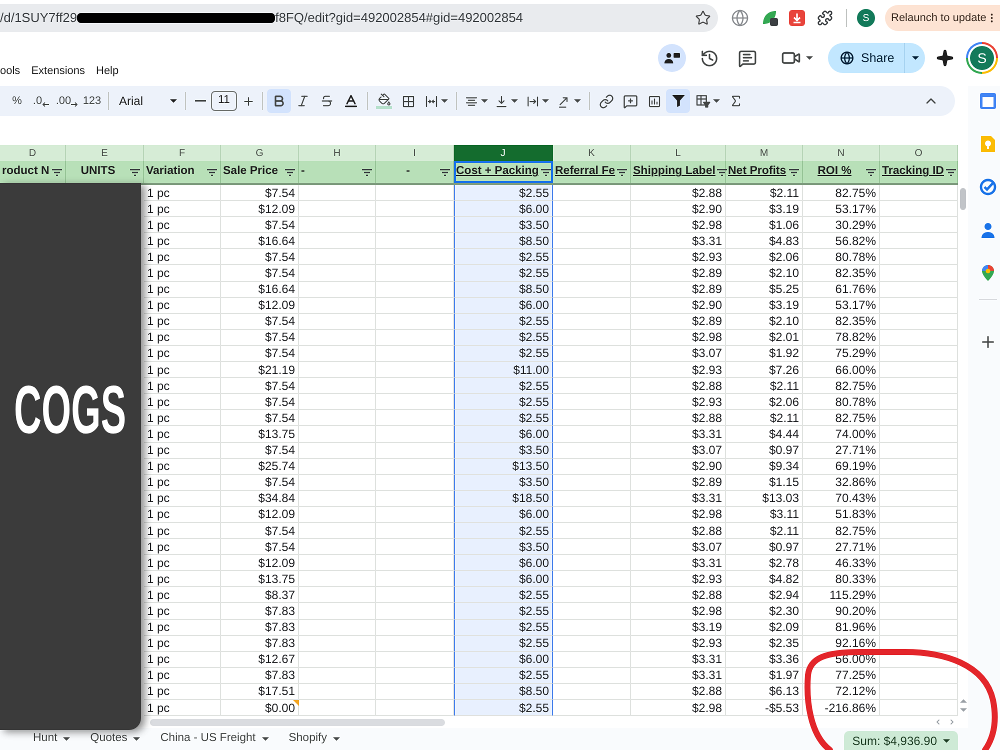  I want to click on leaf-icon, so click(770, 18).